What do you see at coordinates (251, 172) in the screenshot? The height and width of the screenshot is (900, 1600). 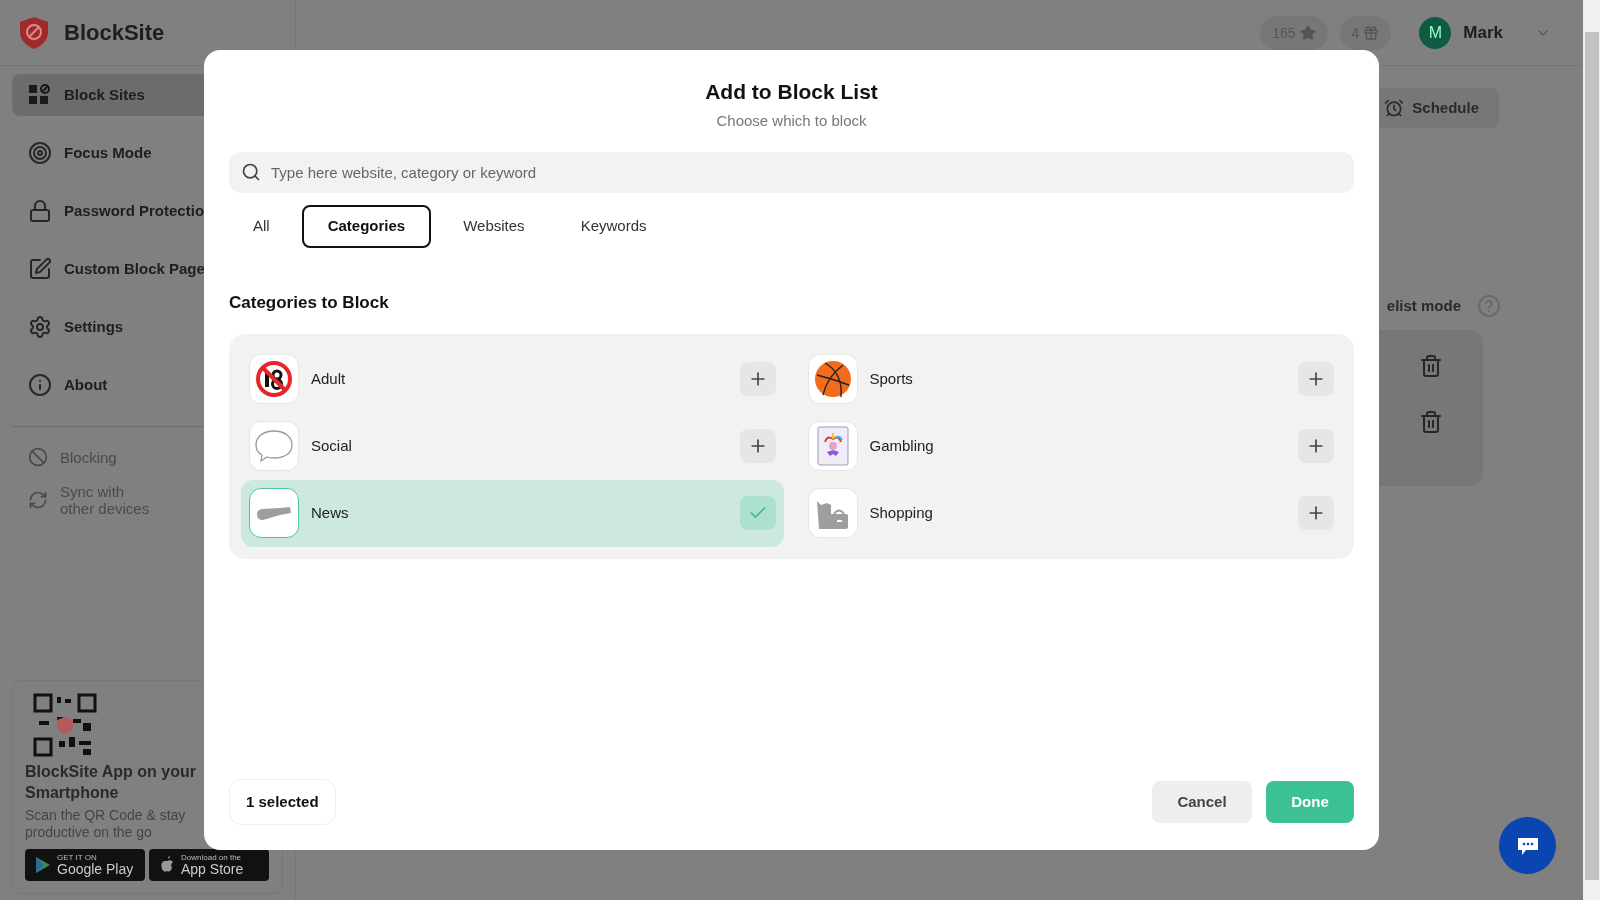 I see `search-icon` at bounding box center [251, 172].